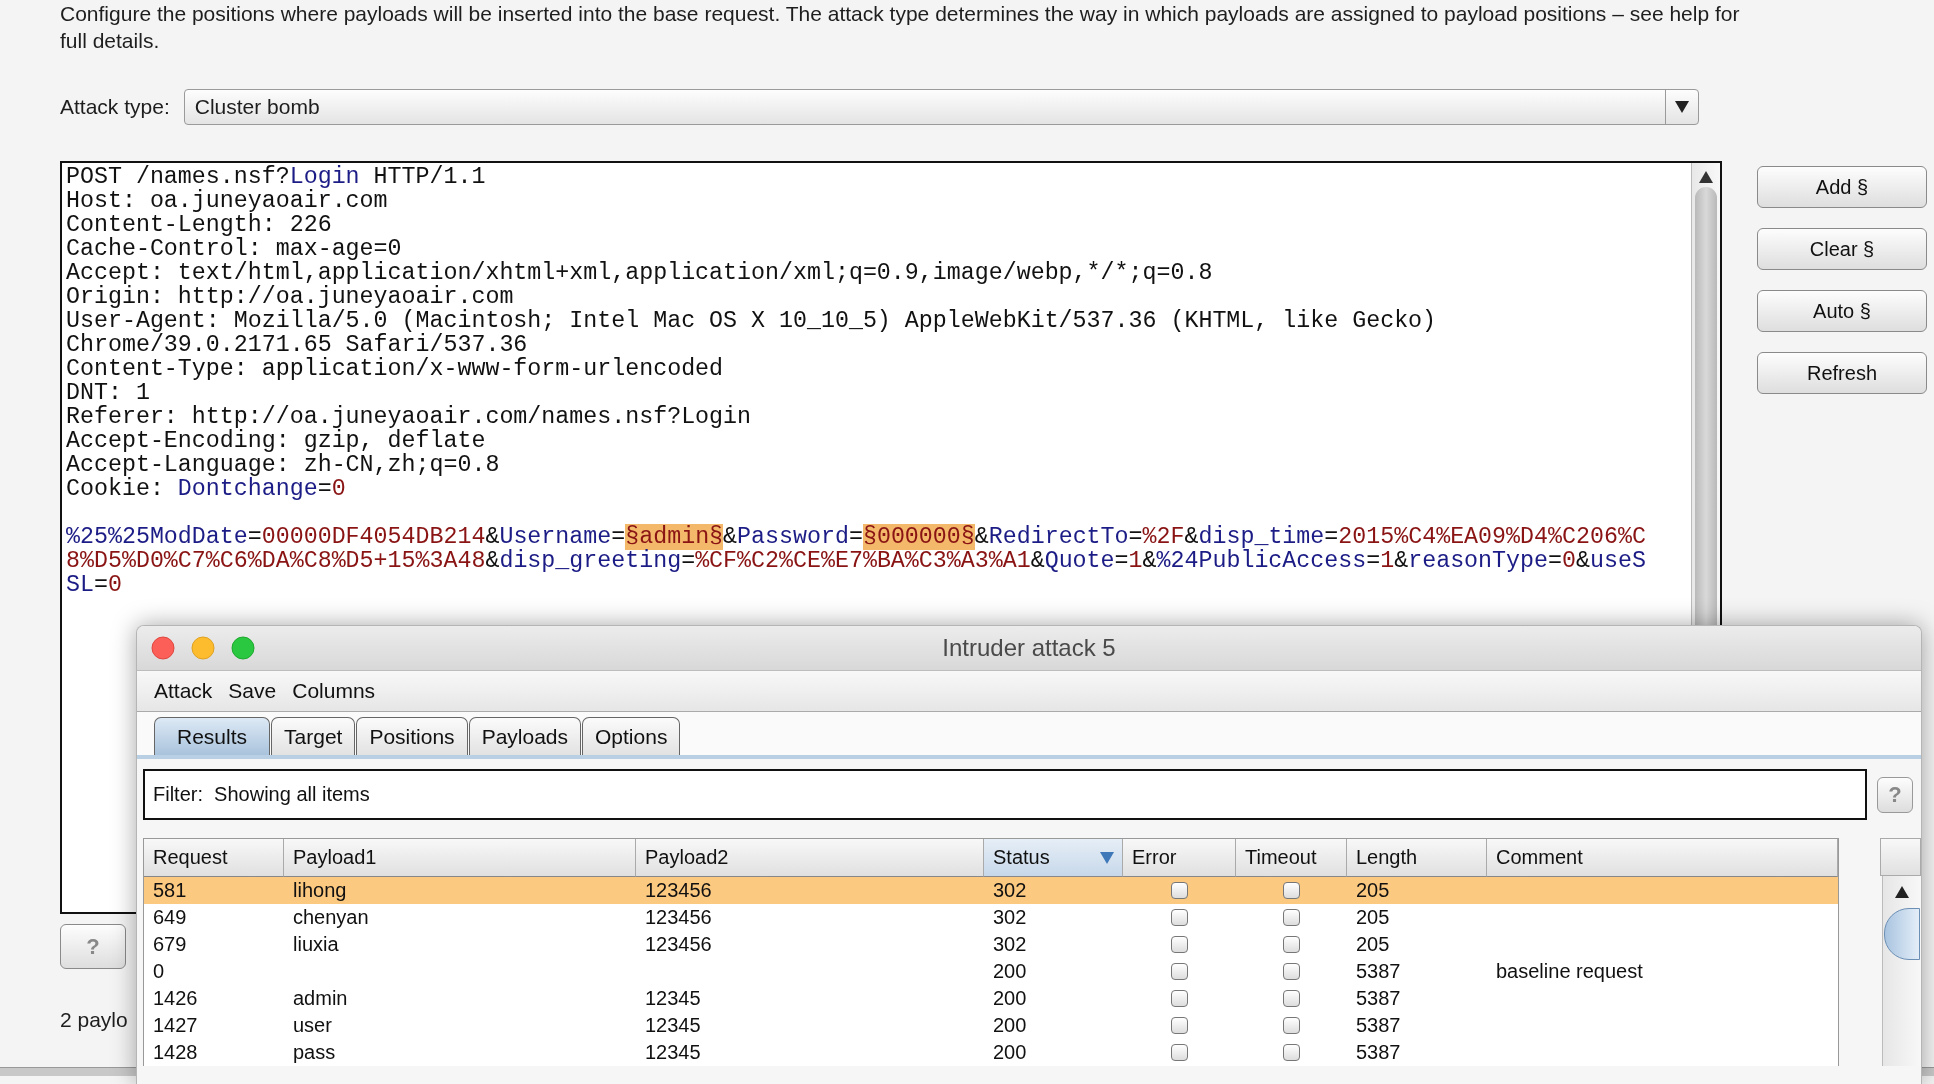 Image resolution: width=1934 pixels, height=1084 pixels. What do you see at coordinates (900, 27) in the screenshot?
I see `description-text: Configure the positions where payloads will be inserted into the base request. The attack type determines the way in which payloads are assigned to payload positions – see help for full details.` at bounding box center [900, 27].